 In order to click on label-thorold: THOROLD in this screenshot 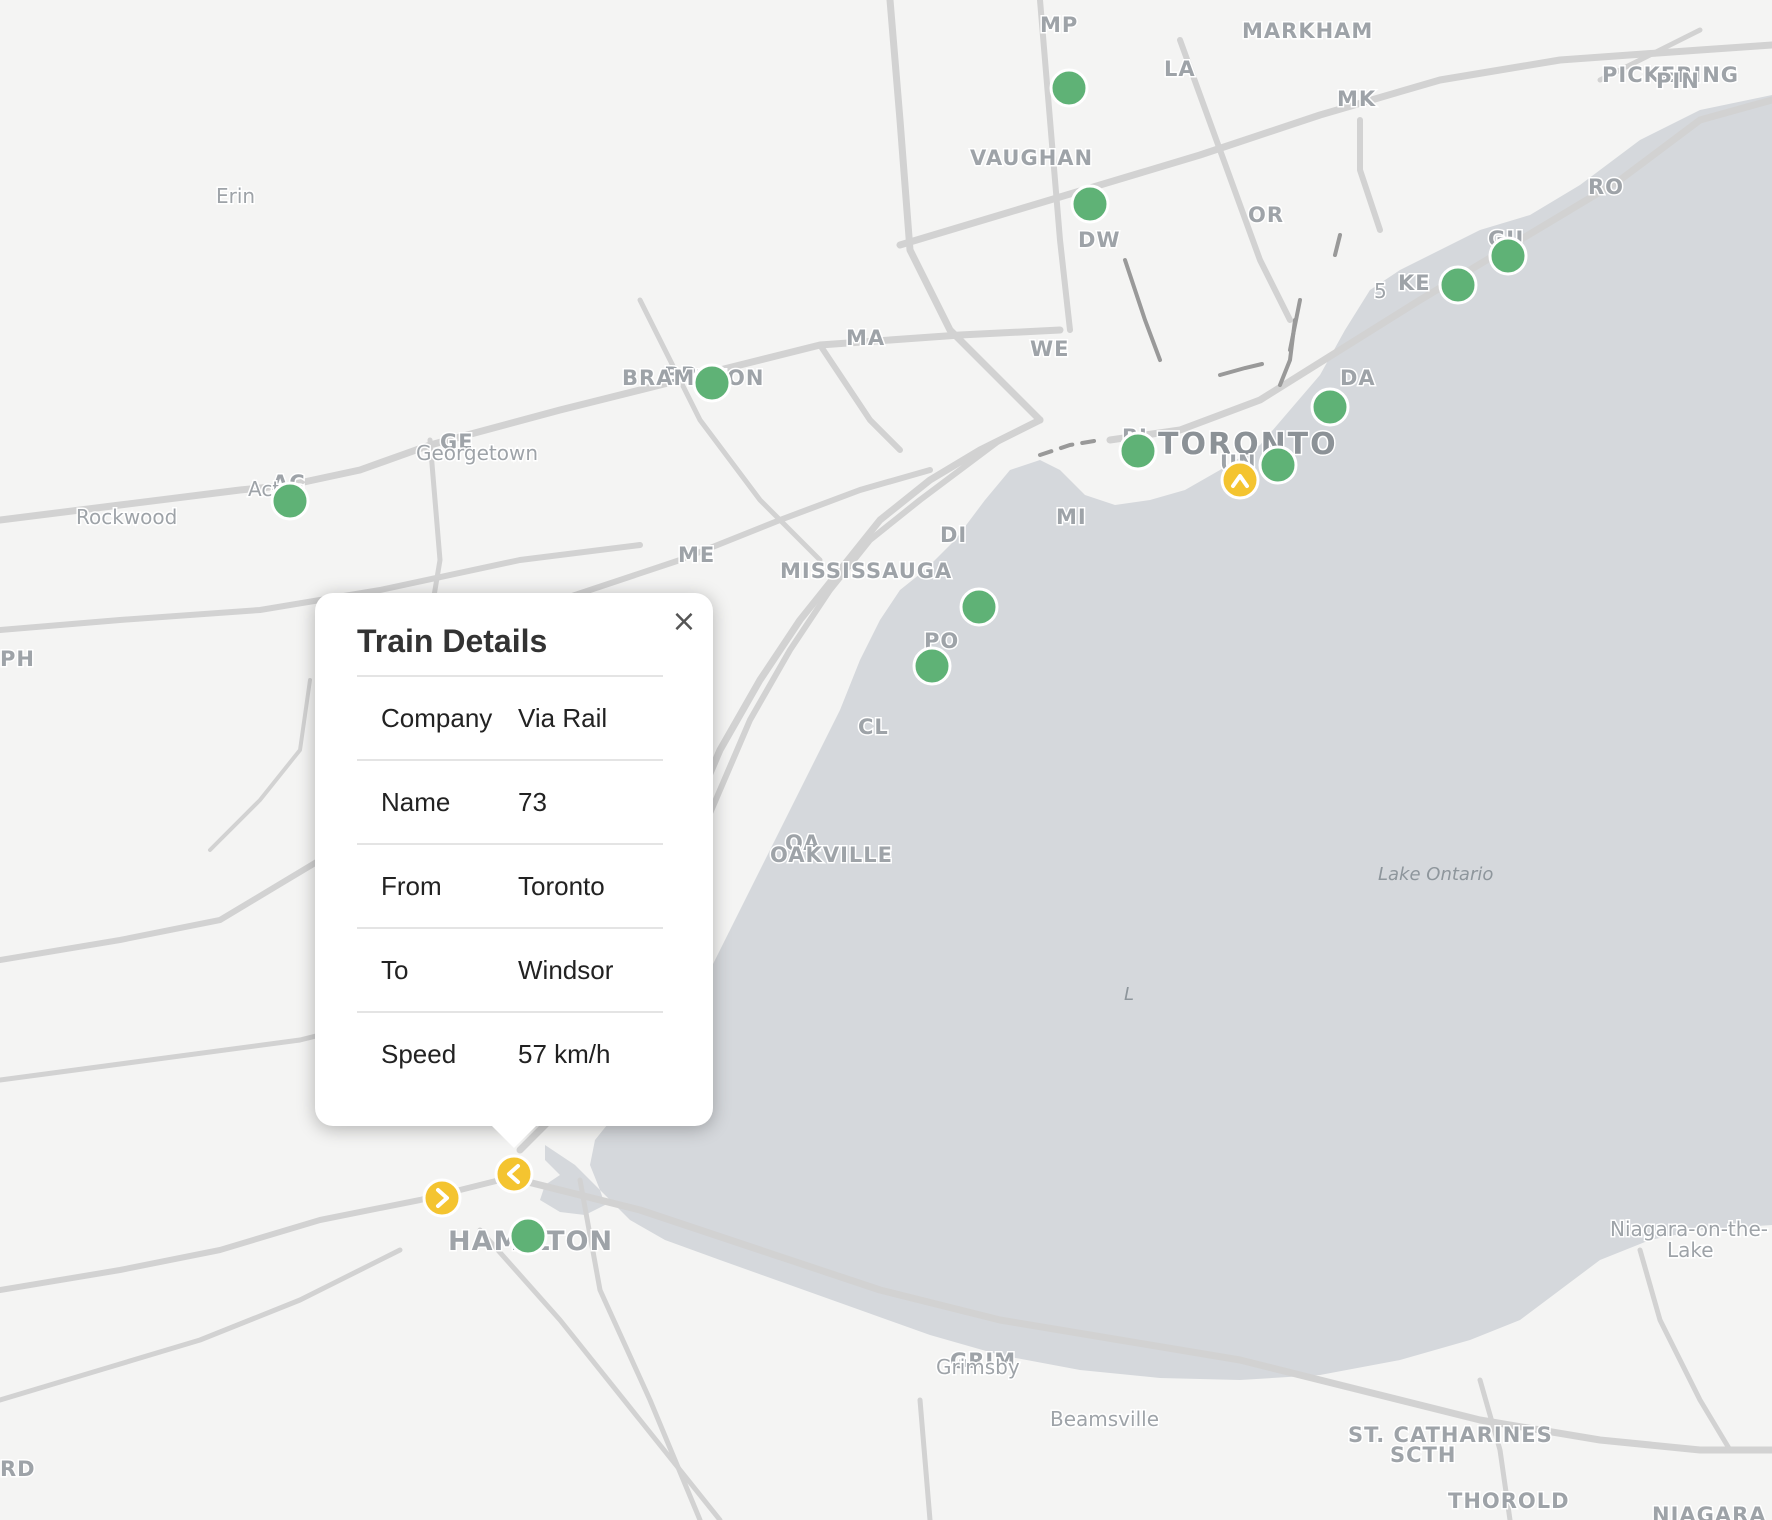, I will do `click(1509, 1501)`.